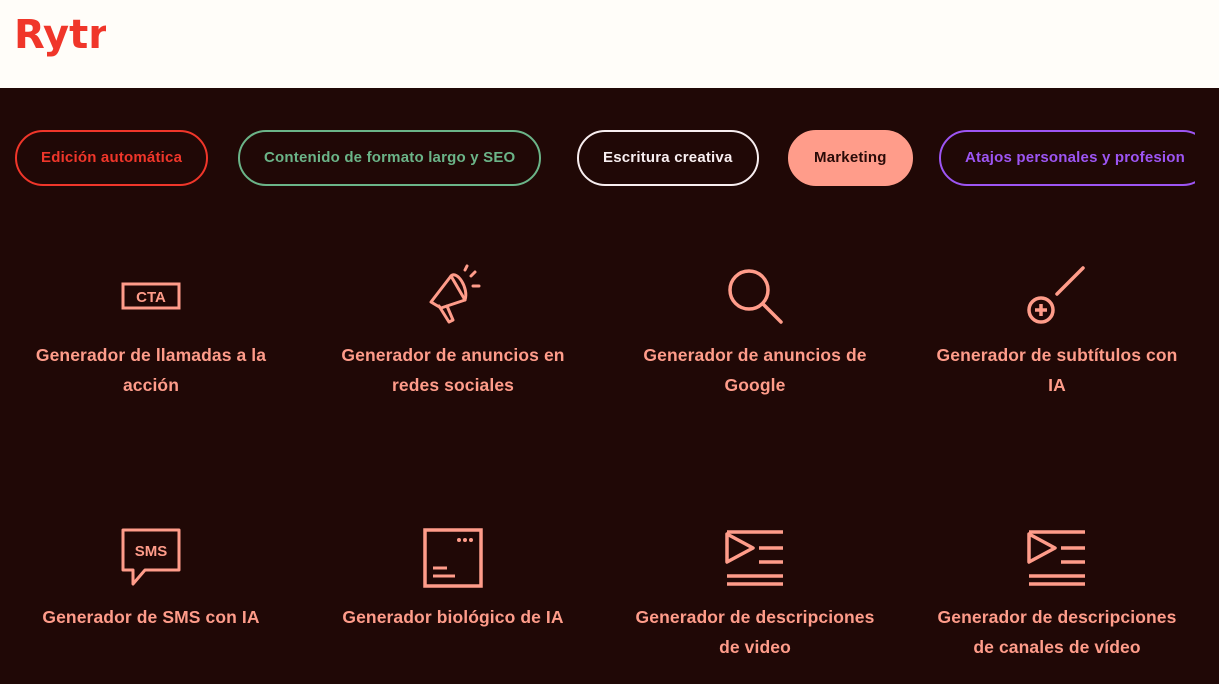 Image resolution: width=1219 pixels, height=684 pixels. I want to click on tool-label: Generador de llamadas a la acción, so click(151, 370).